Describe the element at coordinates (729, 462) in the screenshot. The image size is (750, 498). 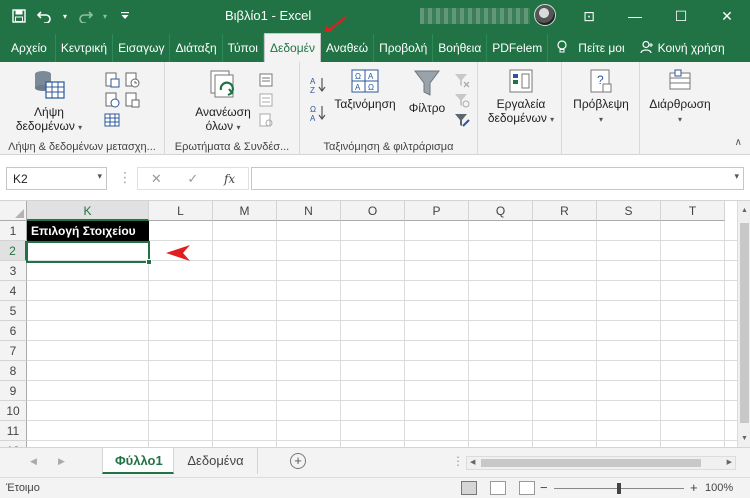
I see `scroll-right-arrow-icon: ▶` at that location.